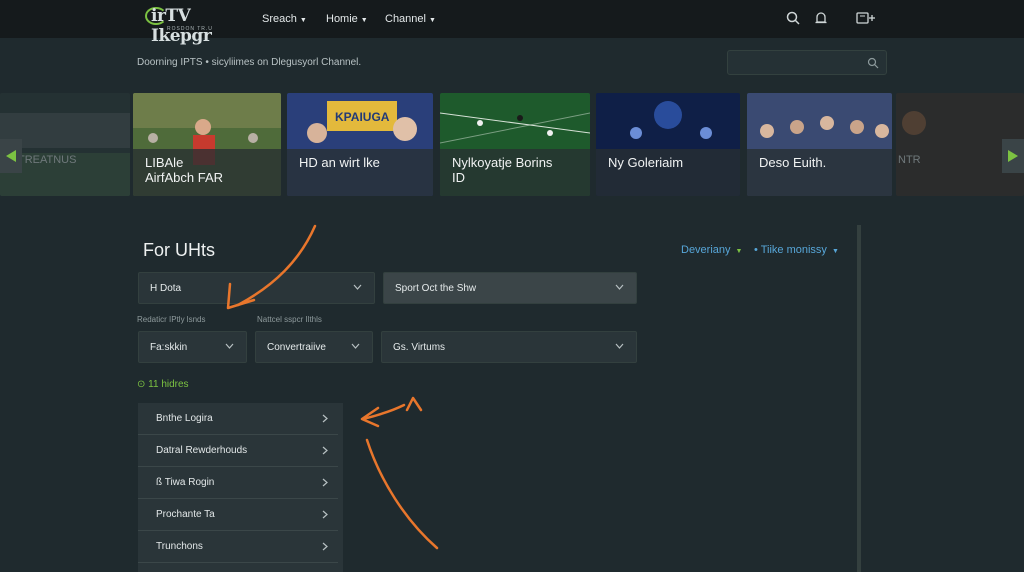 The height and width of the screenshot is (572, 1024). I want to click on carousel-card-title: LIBAle AirfAbch FAR, so click(207, 172).